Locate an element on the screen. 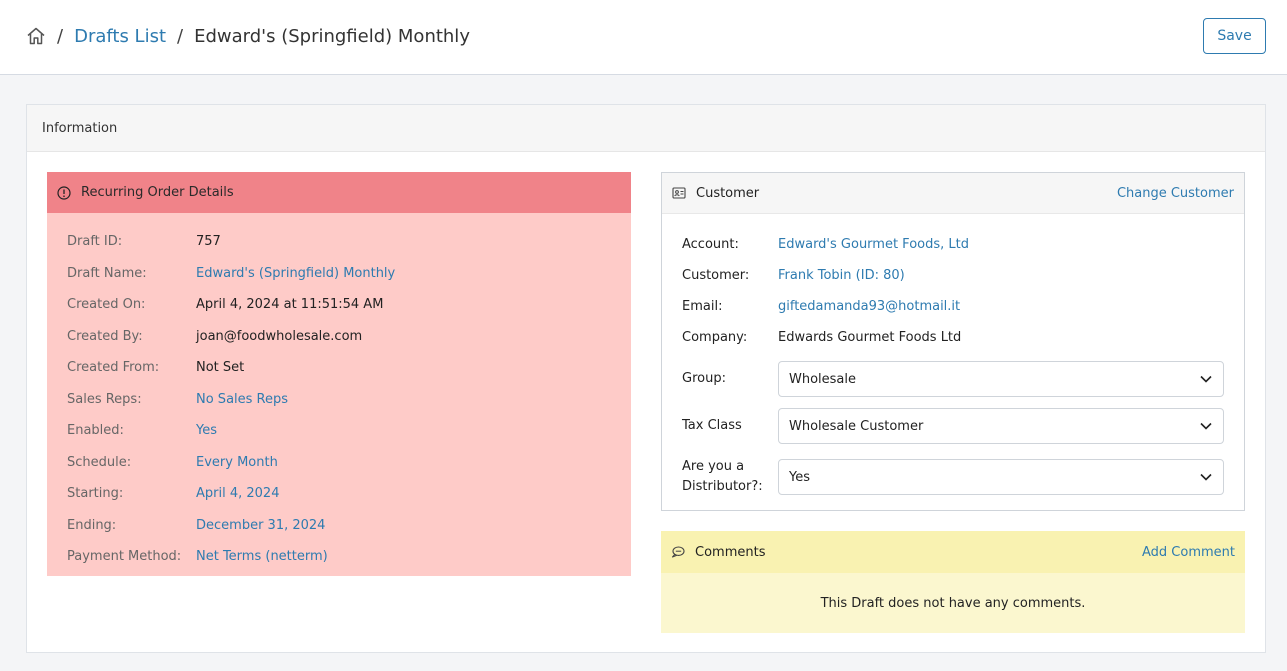 Image resolution: width=1287 pixels, height=671 pixels. customer-link: Frank Tobin (ID: 80) is located at coordinates (841, 275).